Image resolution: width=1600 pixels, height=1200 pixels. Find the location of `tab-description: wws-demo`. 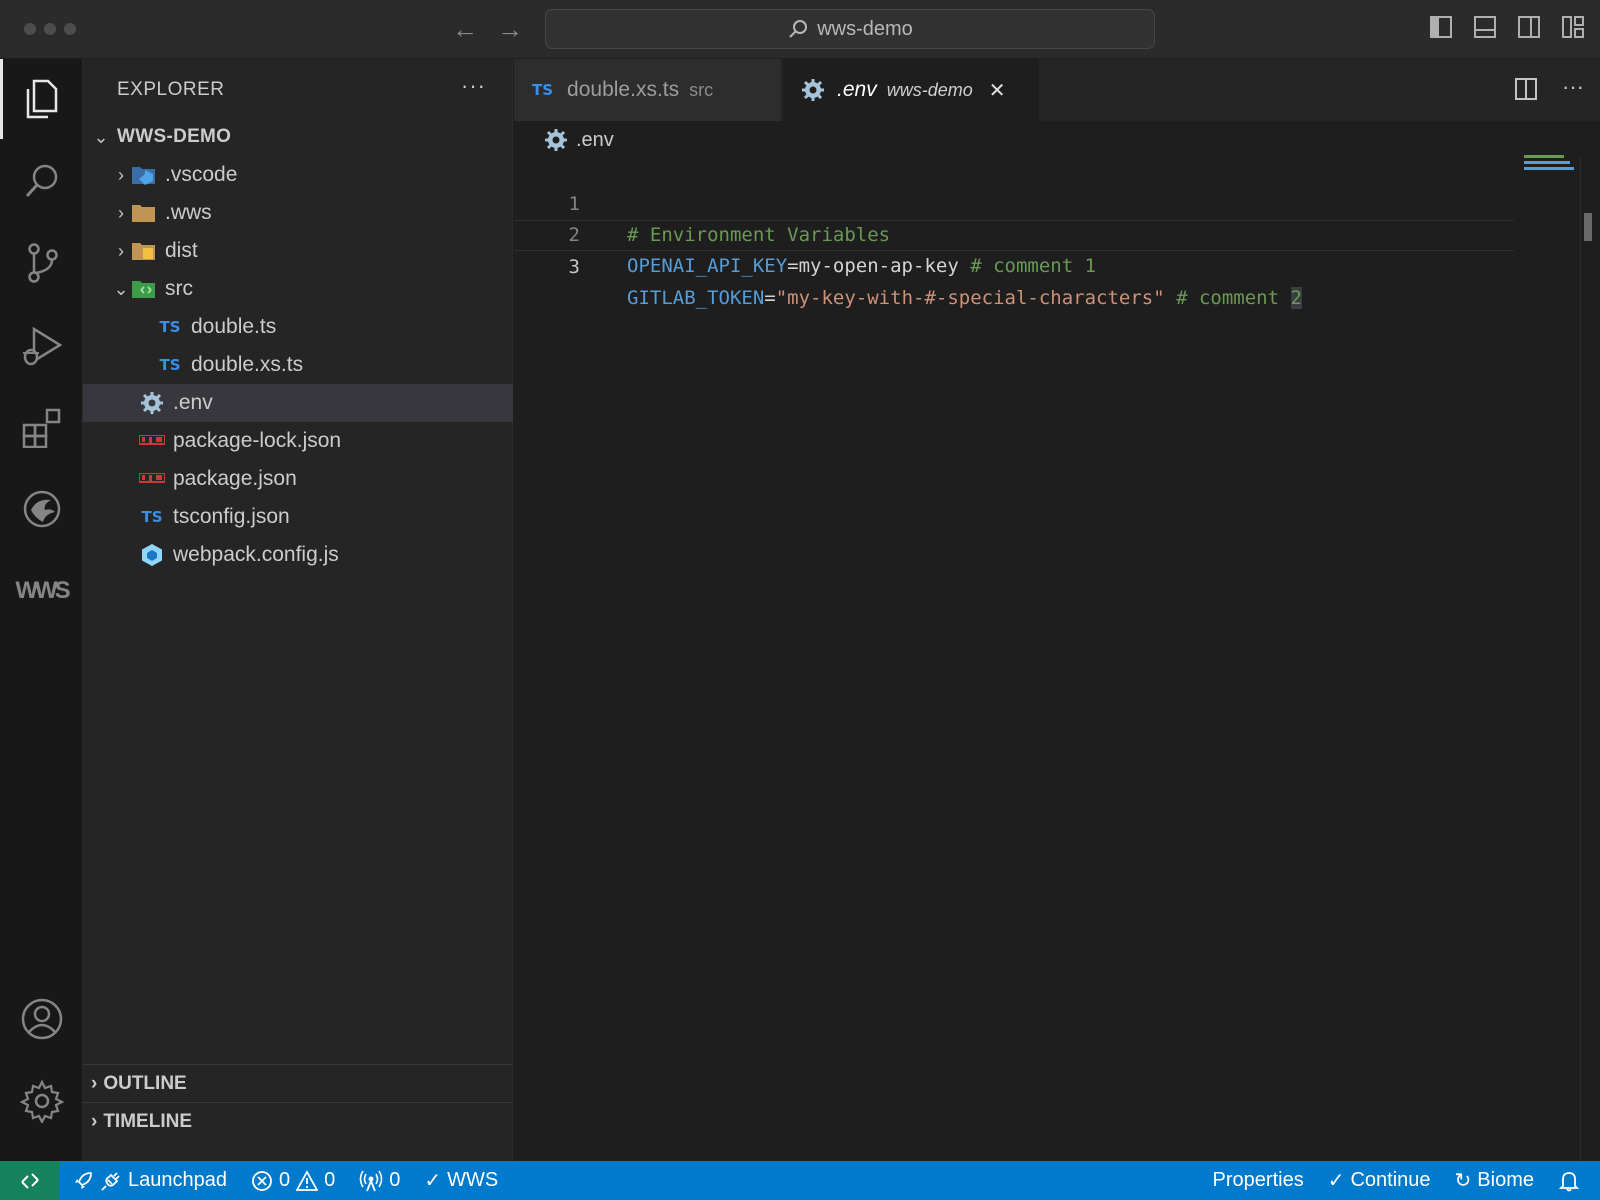

tab-description: wws-demo is located at coordinates (929, 89).